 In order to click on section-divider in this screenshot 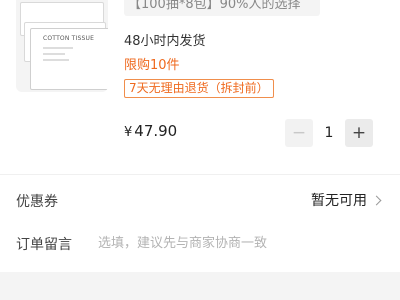, I will do `click(200, 174)`.